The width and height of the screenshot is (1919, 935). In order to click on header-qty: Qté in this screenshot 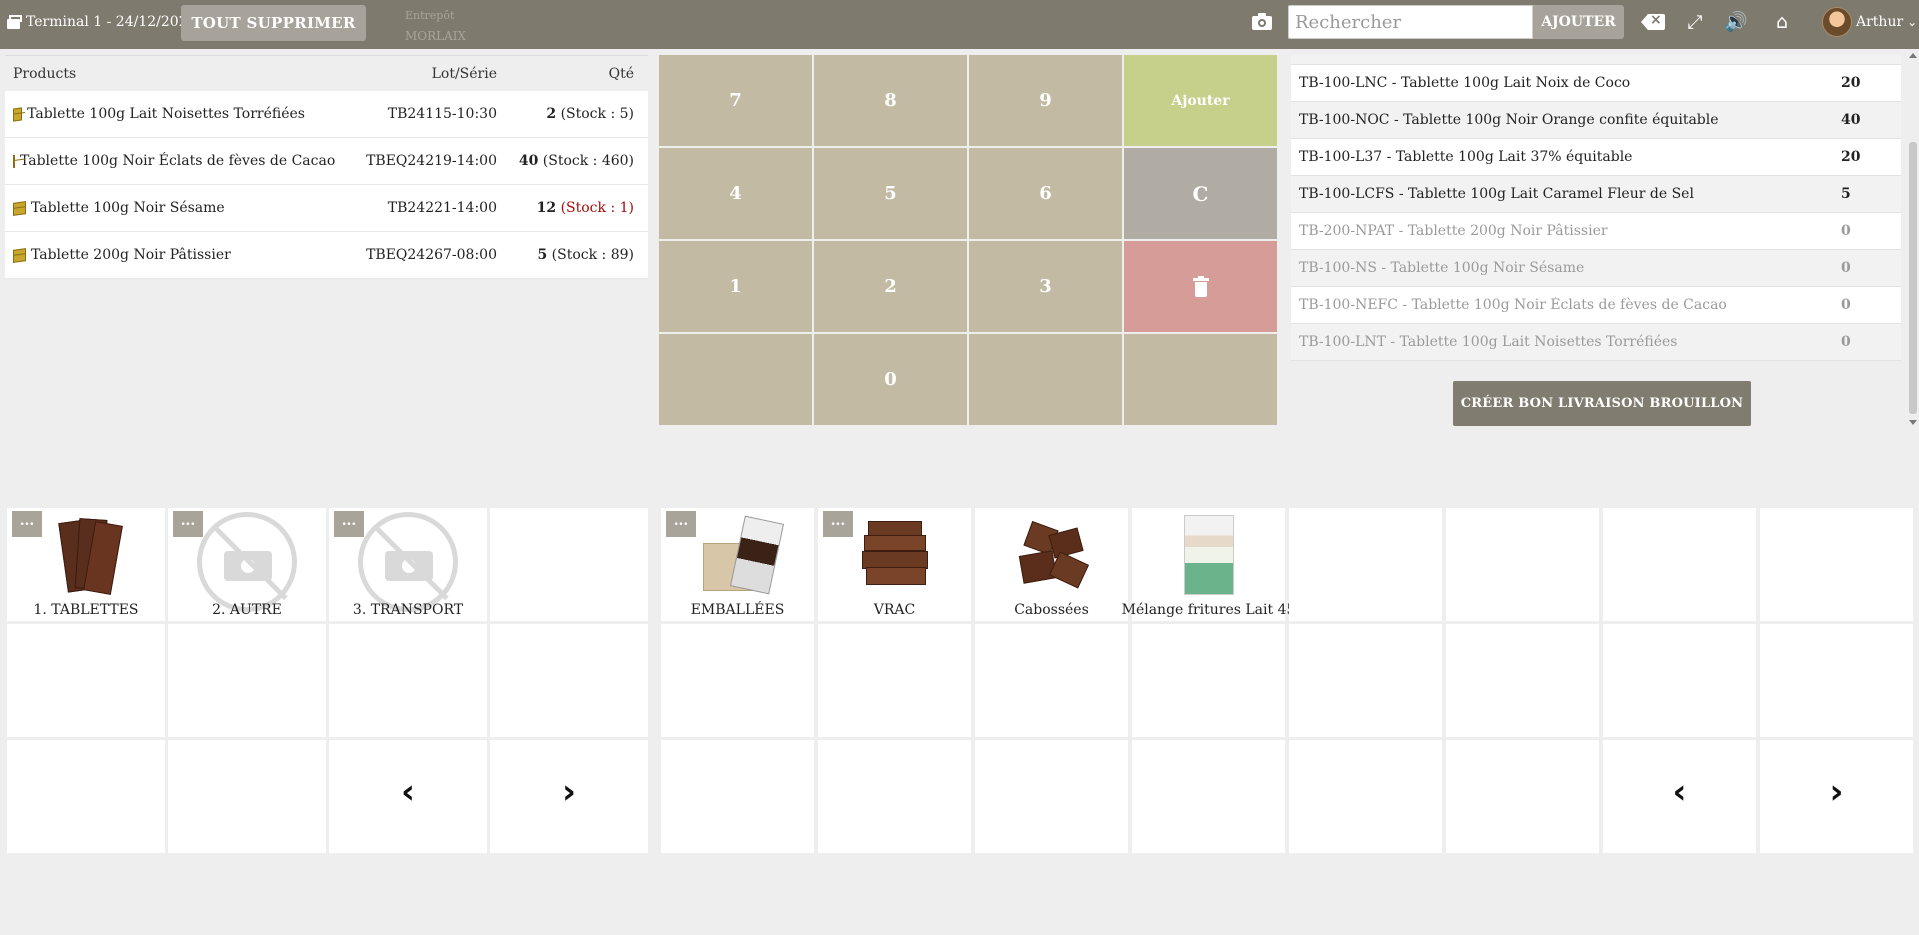, I will do `click(621, 73)`.